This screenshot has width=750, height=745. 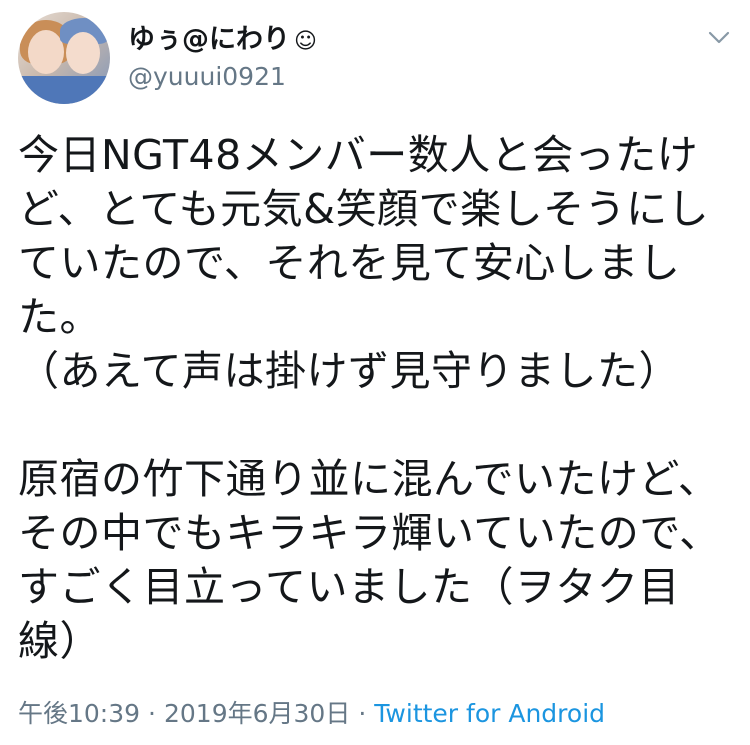 I want to click on tweet-meta: 午後10:39 · 2019年6月30日 · Twitter for Android, so click(x=311, y=714).